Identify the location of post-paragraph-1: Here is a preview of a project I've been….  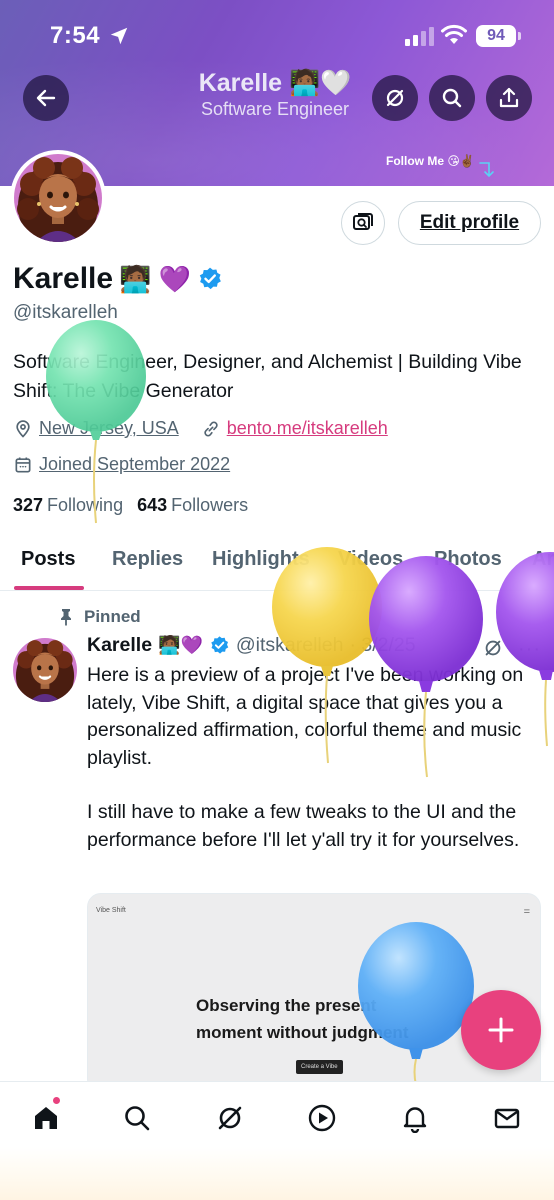
(305, 716).